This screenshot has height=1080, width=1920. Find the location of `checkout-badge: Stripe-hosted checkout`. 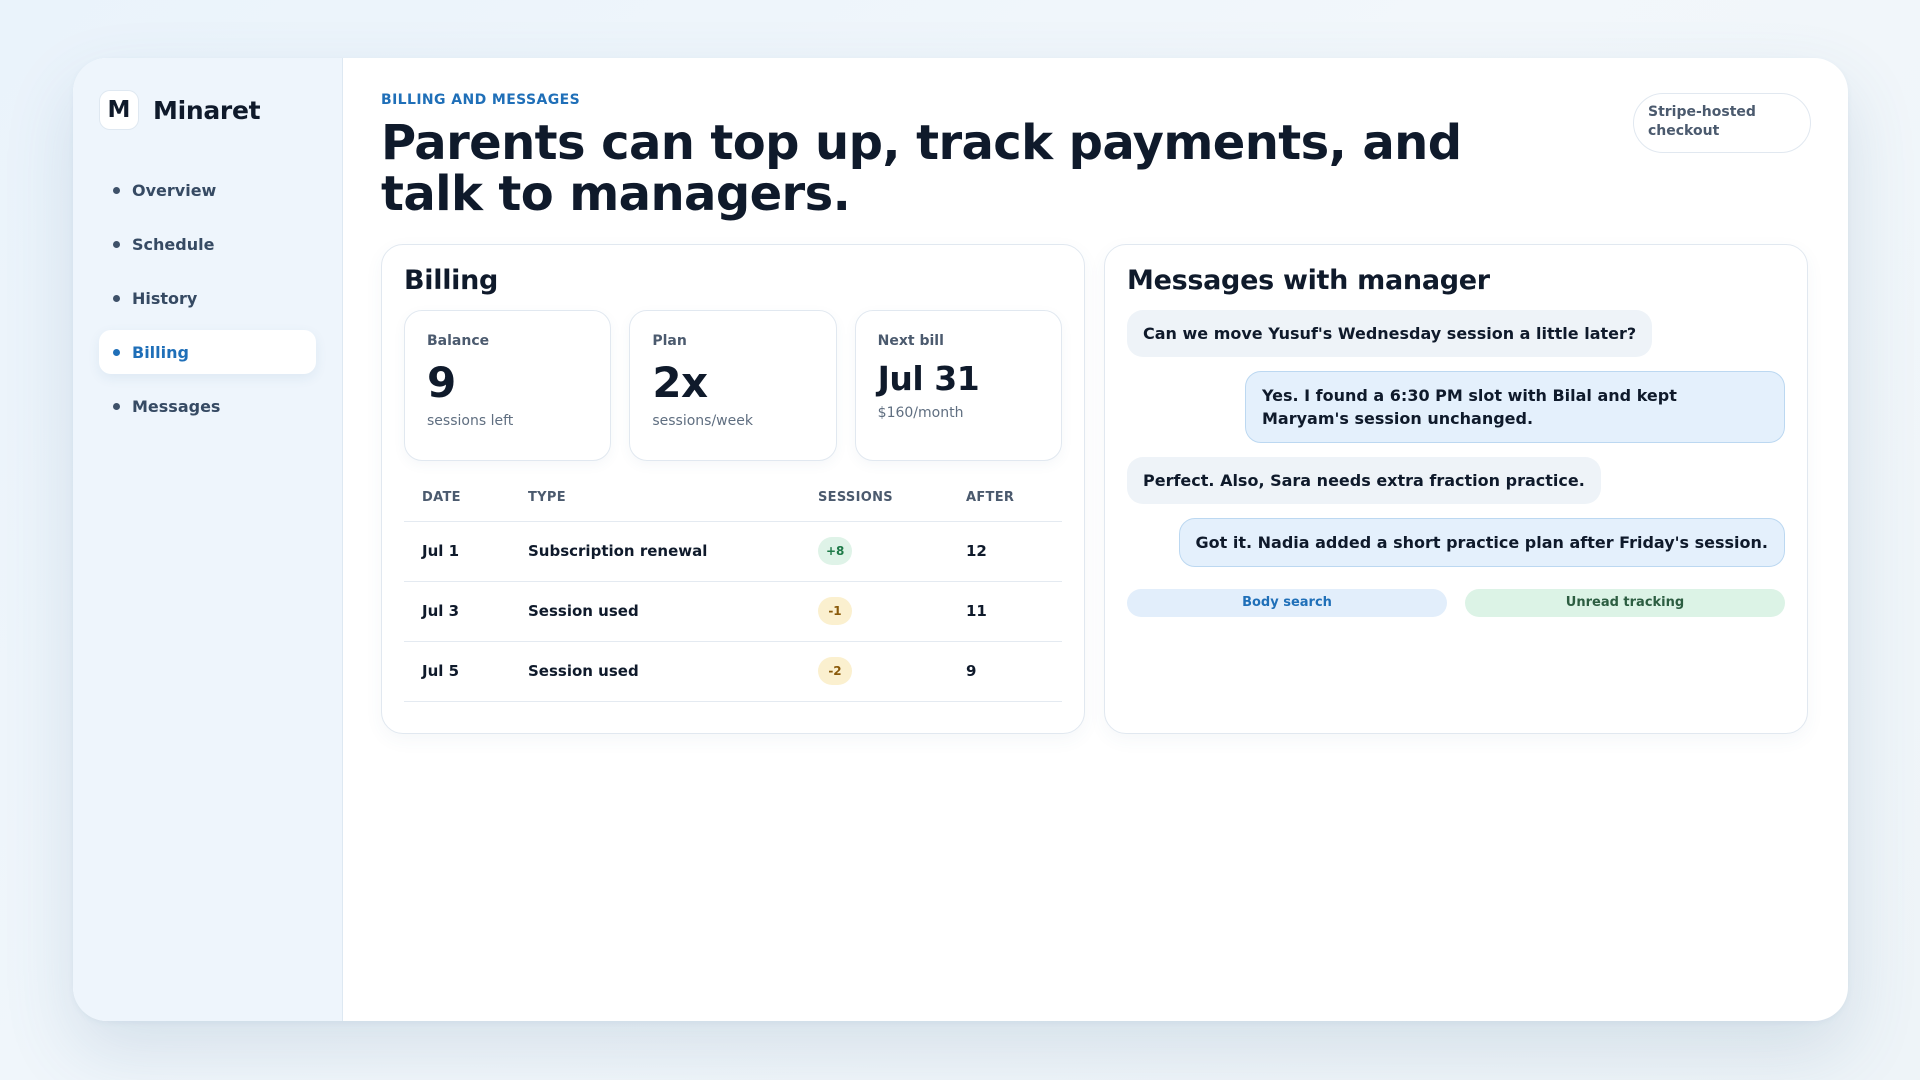

checkout-badge: Stripe-hosted checkout is located at coordinates (1722, 123).